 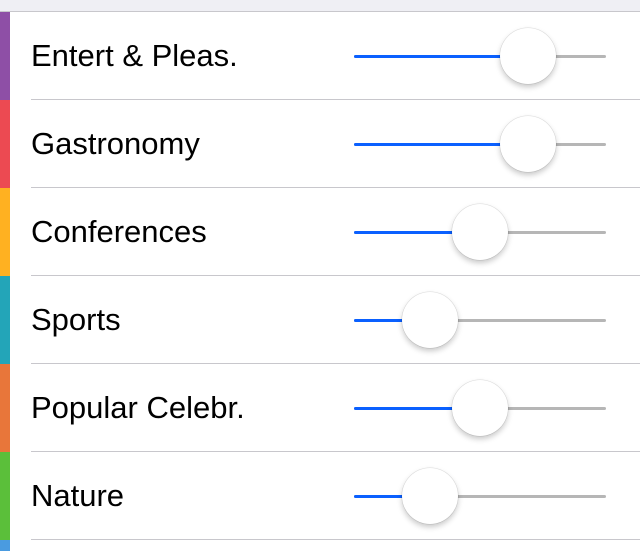 What do you see at coordinates (119, 231) in the screenshot?
I see `category-label: Conferences` at bounding box center [119, 231].